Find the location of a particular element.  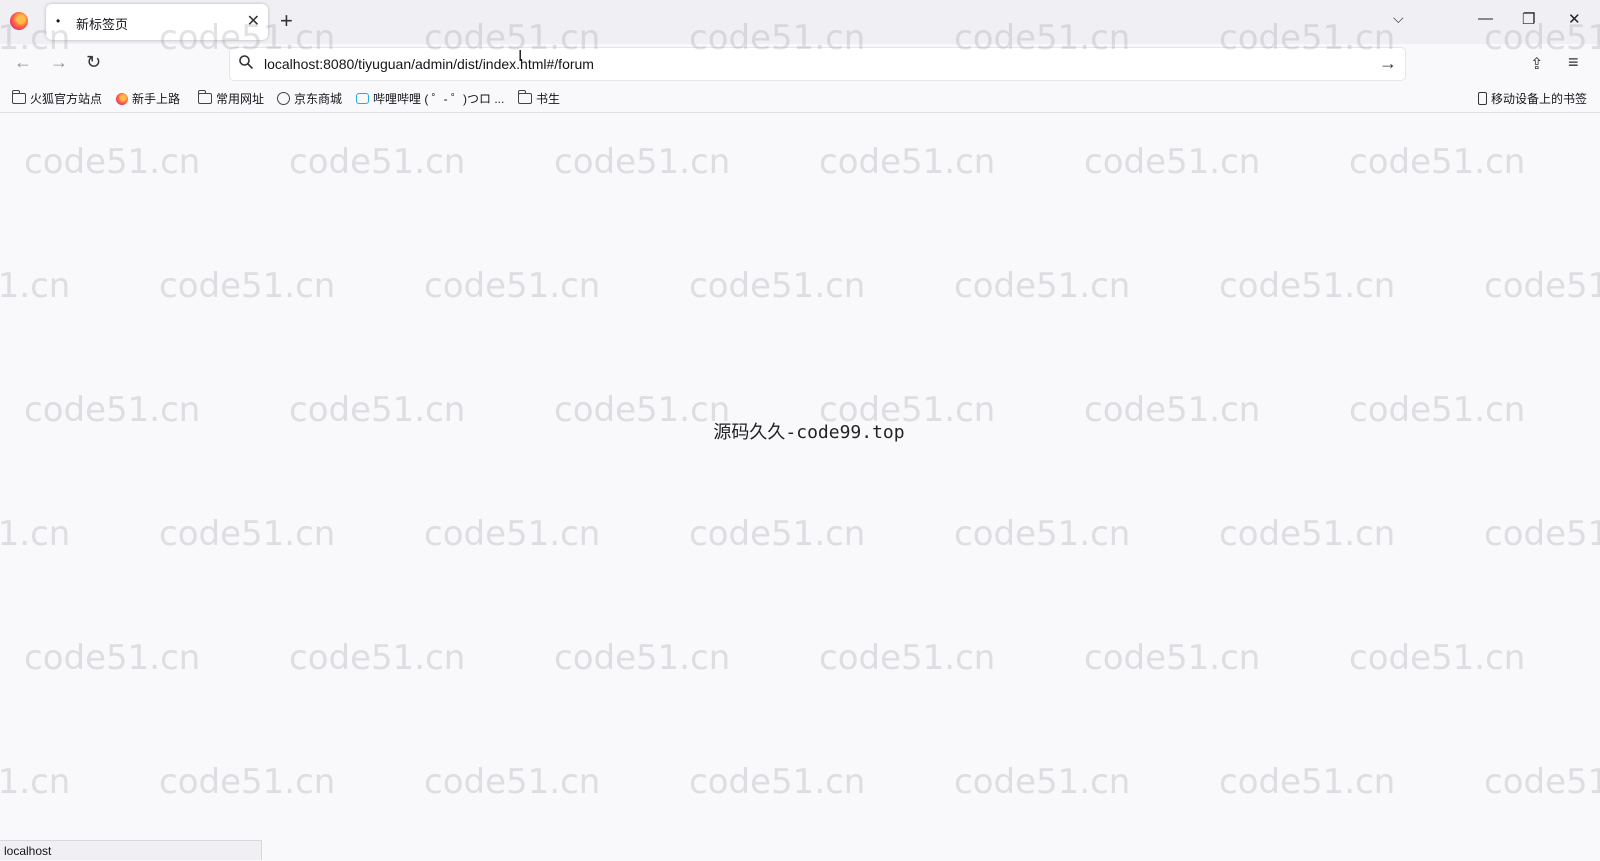

bookmark-label: 火狐官方站点 is located at coordinates (66, 99).